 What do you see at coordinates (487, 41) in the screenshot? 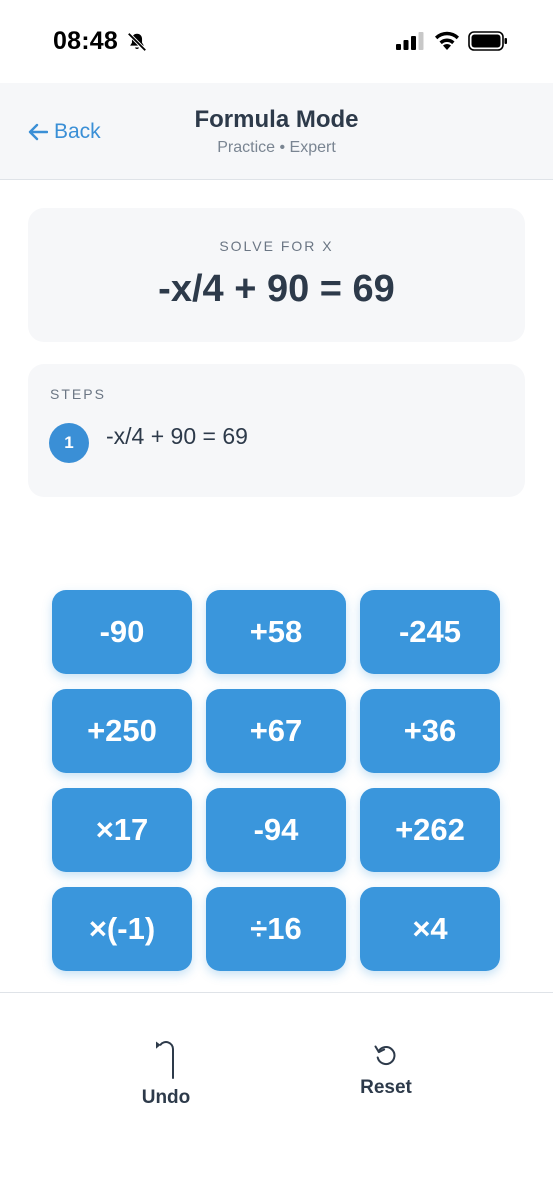
I see `battery-icon` at bounding box center [487, 41].